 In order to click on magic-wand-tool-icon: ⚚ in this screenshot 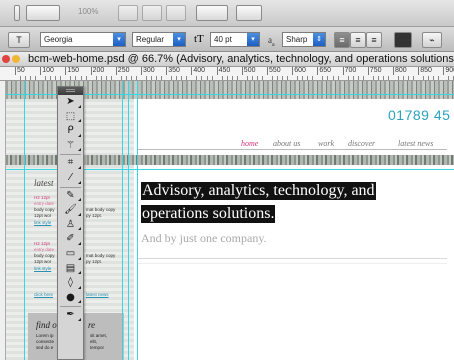, I will do `click(70, 146)`.